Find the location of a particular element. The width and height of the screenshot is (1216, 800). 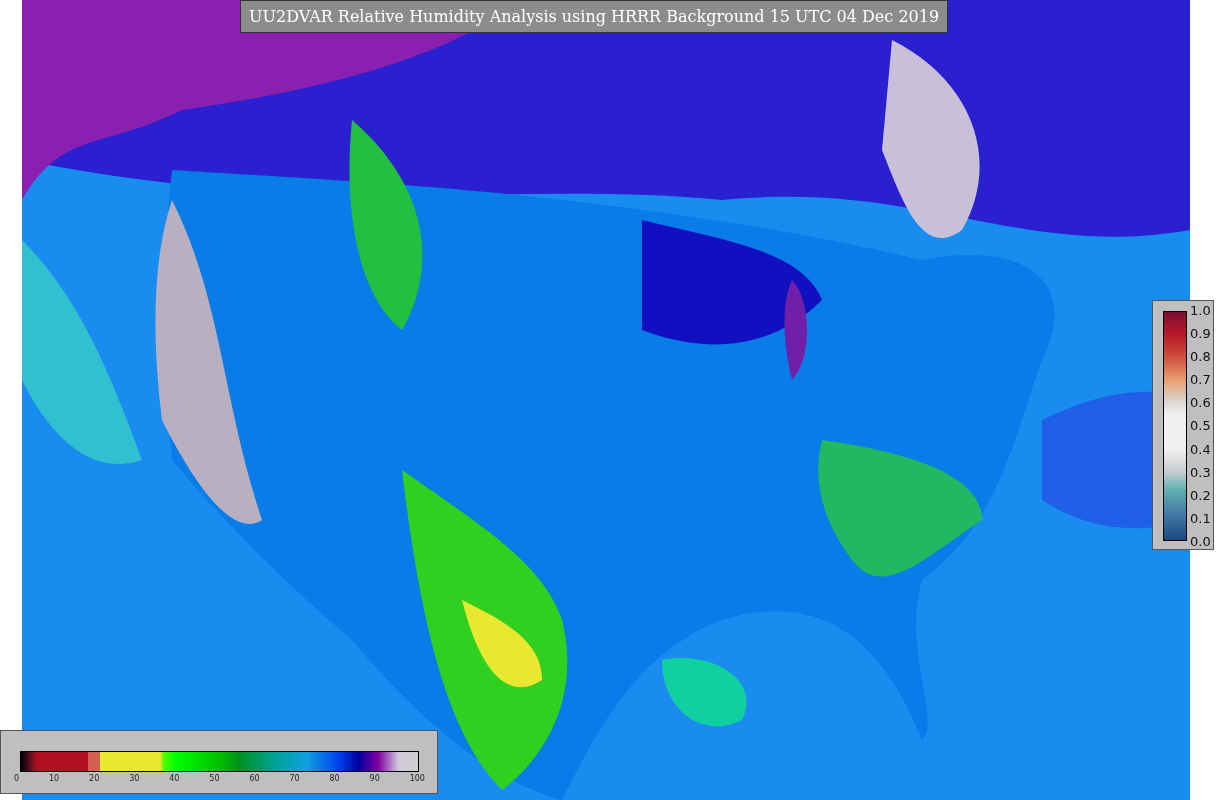

tick-label: 30 is located at coordinates (134, 778).